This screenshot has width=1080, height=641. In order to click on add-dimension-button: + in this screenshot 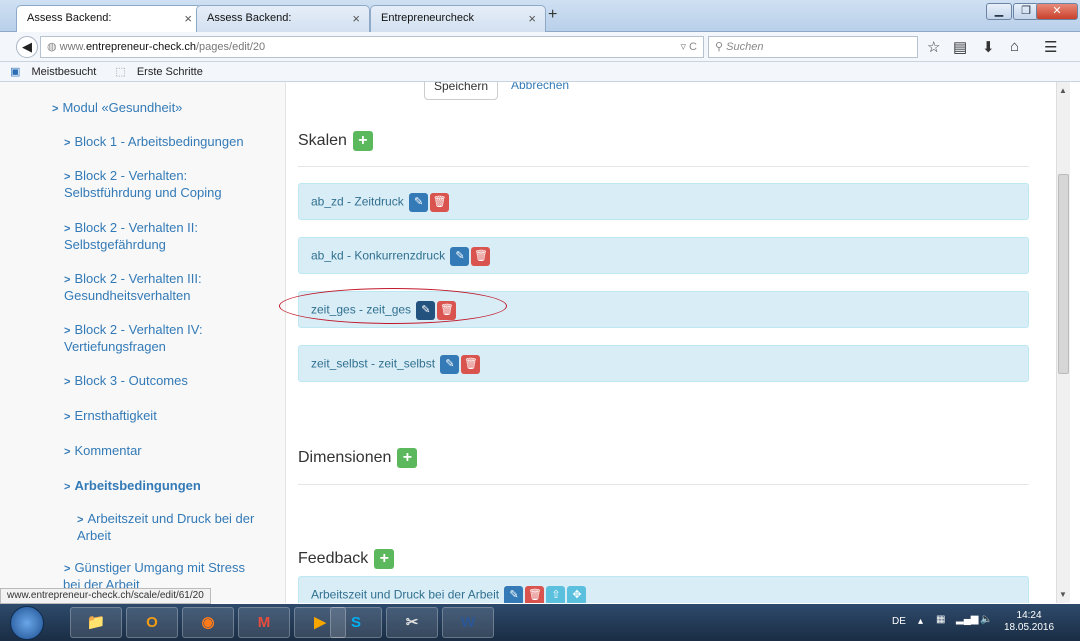, I will do `click(407, 458)`.